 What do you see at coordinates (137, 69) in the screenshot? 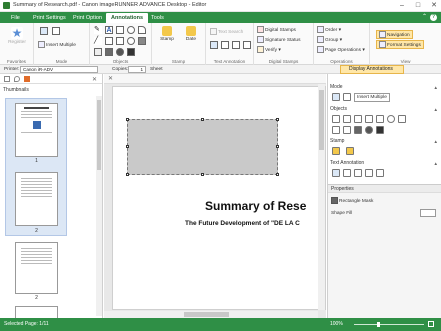
I see `copies-input: 1` at bounding box center [137, 69].